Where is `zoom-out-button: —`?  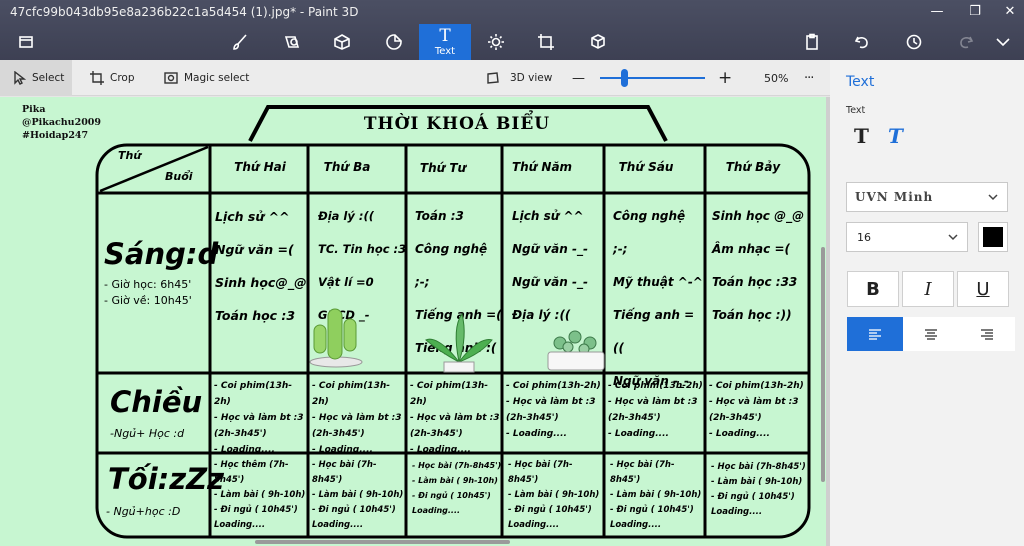
zoom-out-button: — is located at coordinates (578, 78).